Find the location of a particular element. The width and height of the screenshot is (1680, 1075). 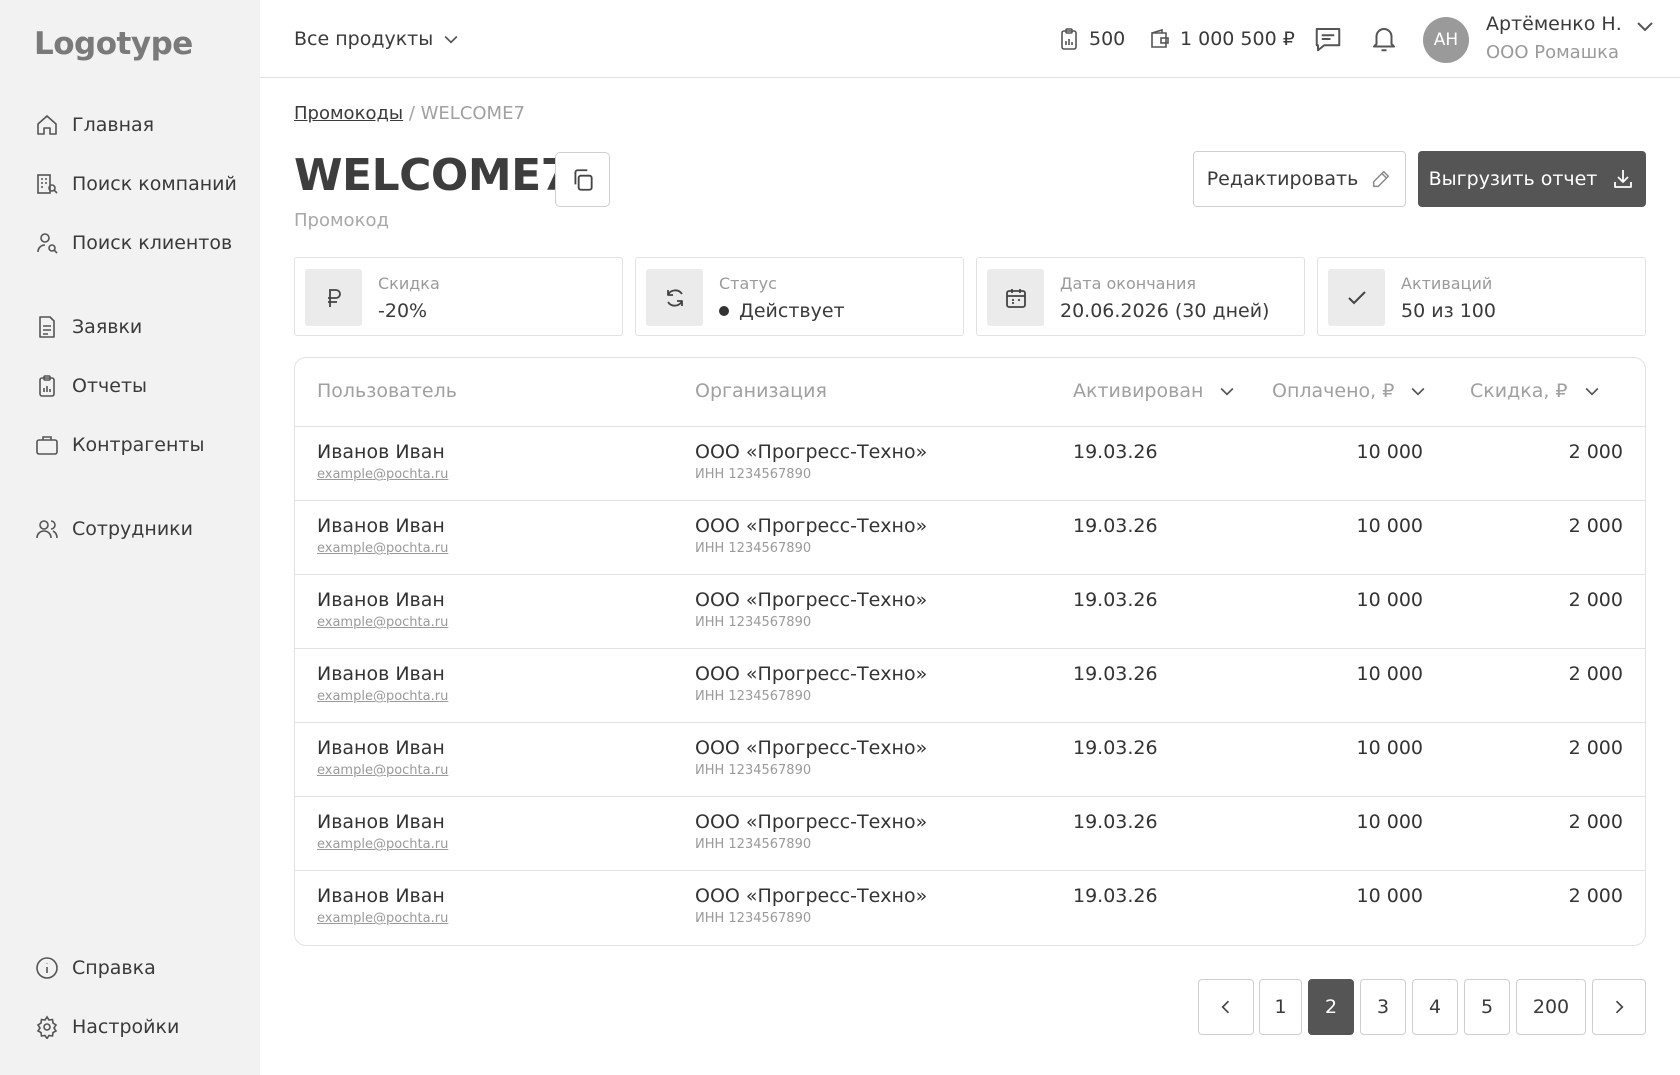

ruble-icon is located at coordinates (333, 297).